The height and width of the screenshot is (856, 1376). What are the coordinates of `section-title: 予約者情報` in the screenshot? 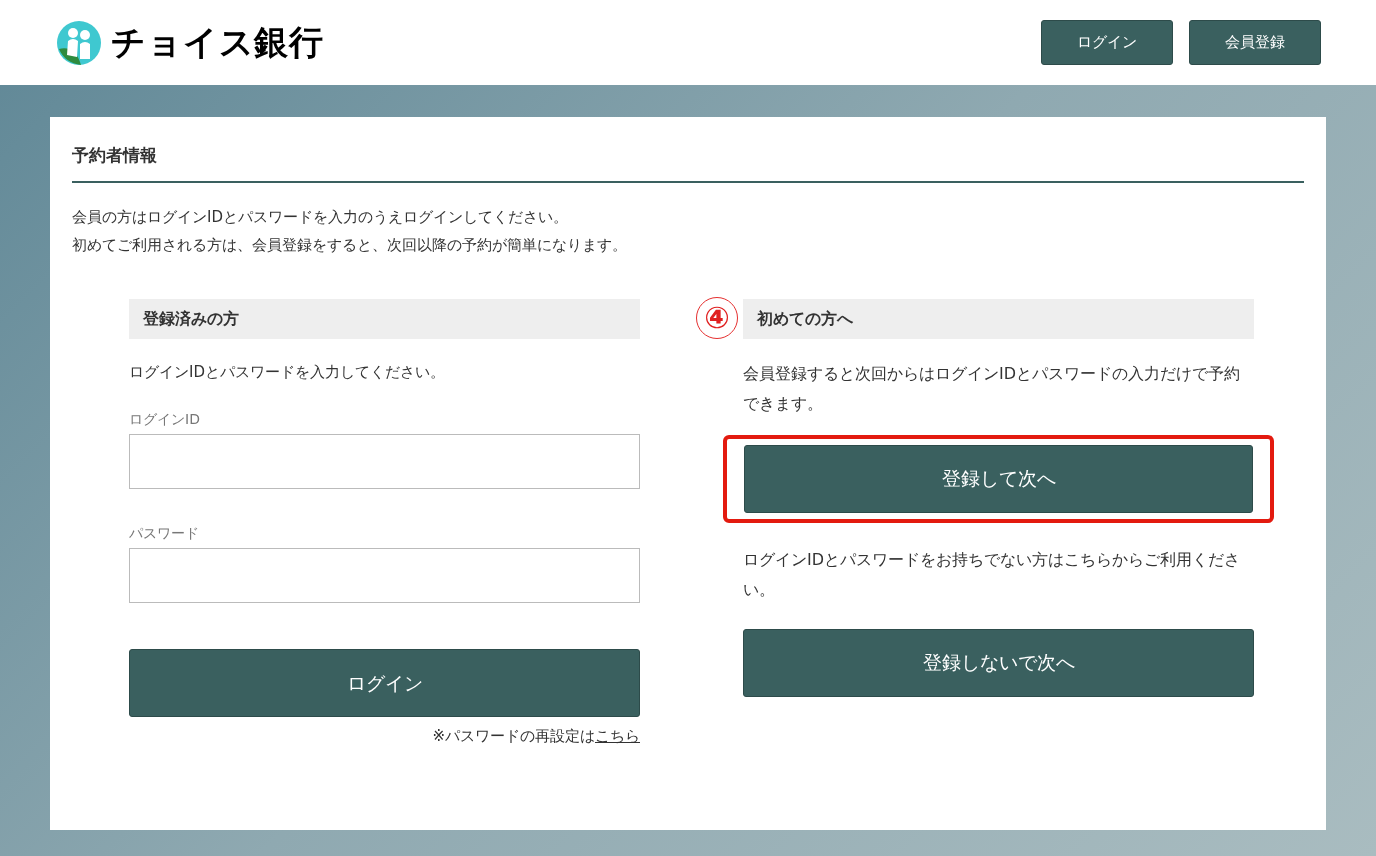 It's located at (688, 163).